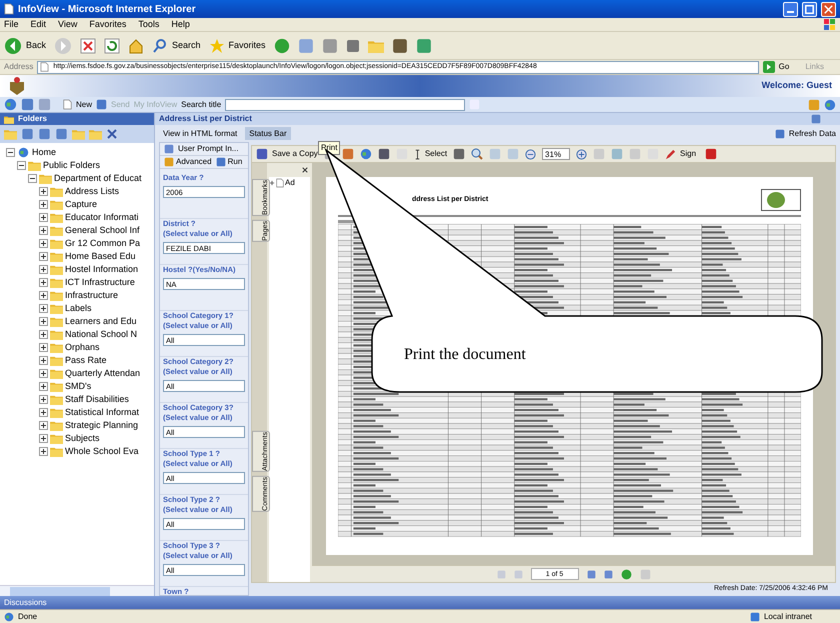  I want to click on go-button: Go, so click(776, 67).